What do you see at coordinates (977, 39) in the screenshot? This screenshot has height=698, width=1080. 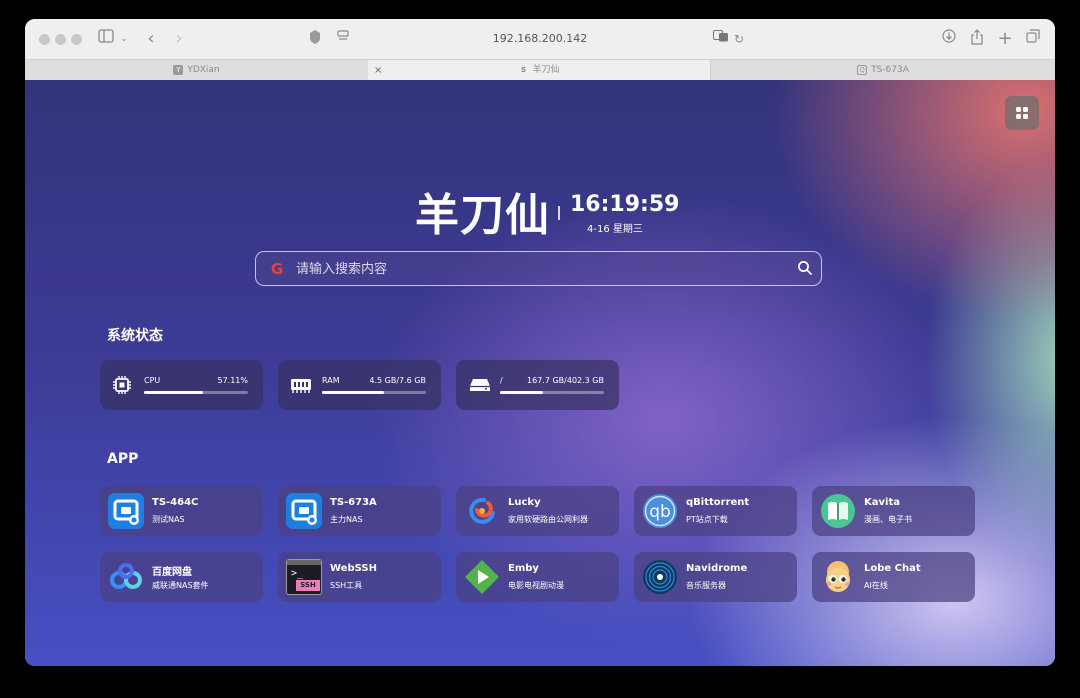 I see `share-icon` at bounding box center [977, 39].